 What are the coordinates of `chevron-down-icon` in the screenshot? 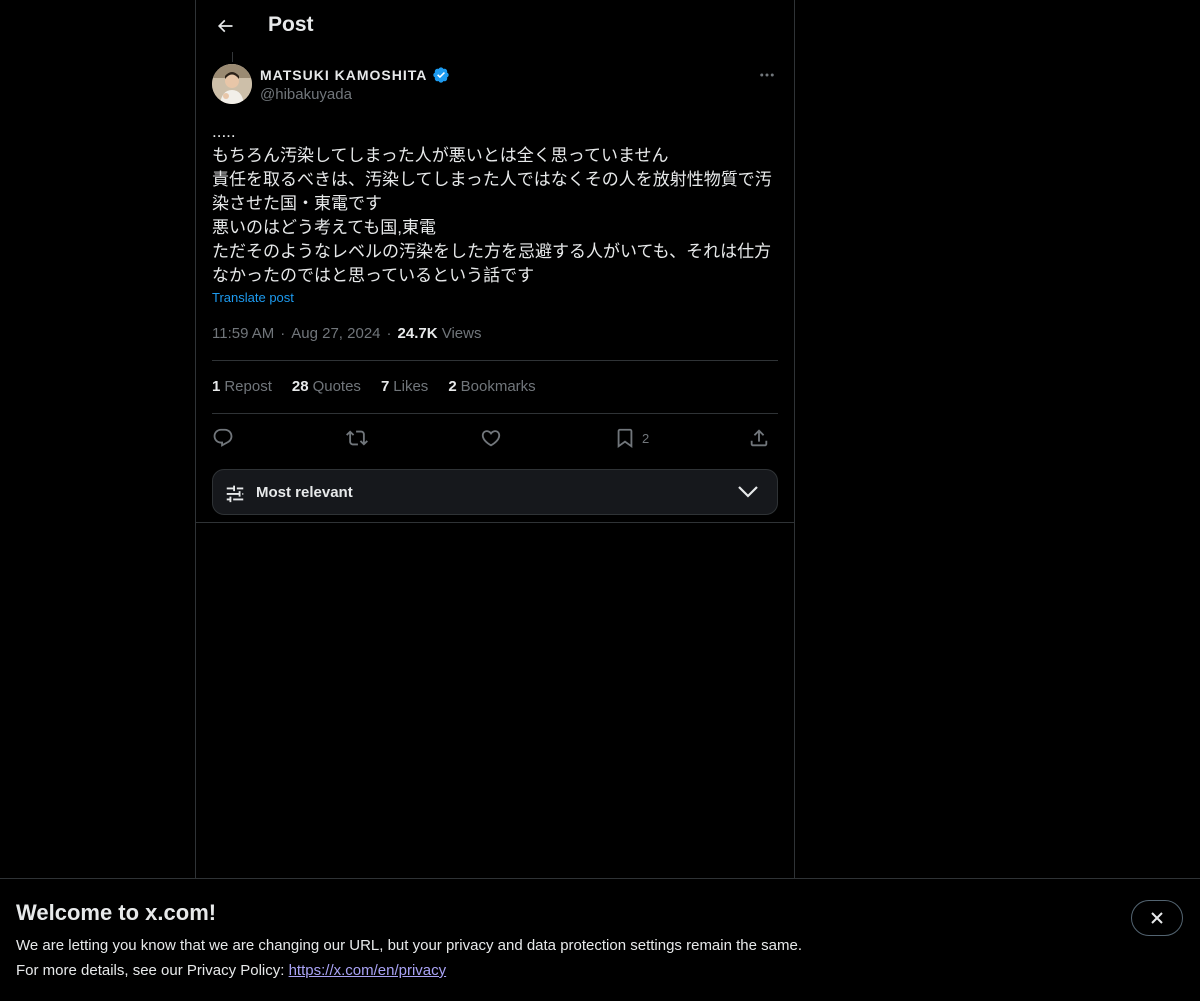 It's located at (748, 492).